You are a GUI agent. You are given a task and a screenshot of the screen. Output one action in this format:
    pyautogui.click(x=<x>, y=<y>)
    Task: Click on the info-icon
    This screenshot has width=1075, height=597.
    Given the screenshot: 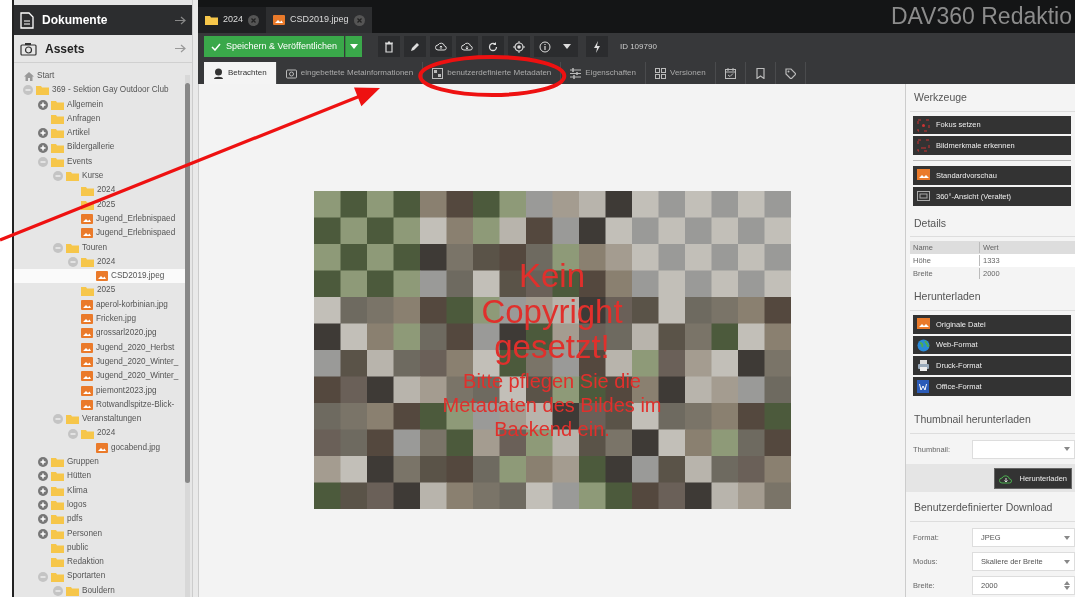 What is the action you would take?
    pyautogui.click(x=544, y=46)
    